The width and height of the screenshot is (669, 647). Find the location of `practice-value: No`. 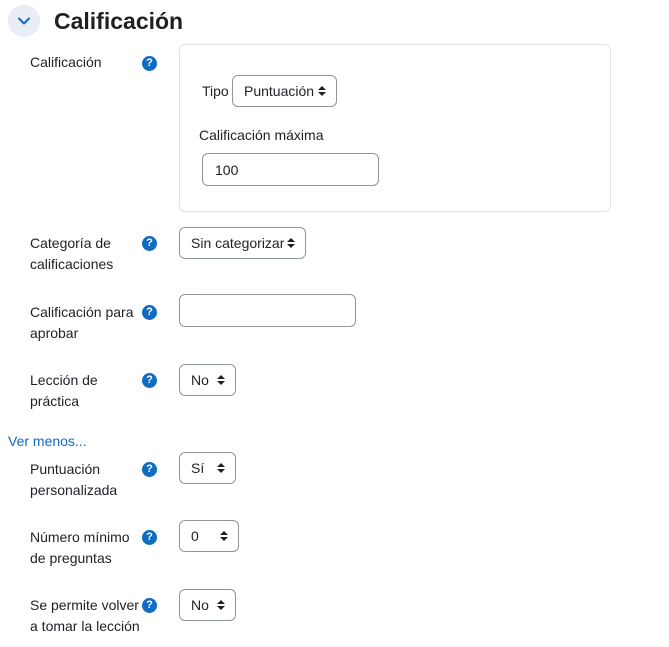

practice-value: No is located at coordinates (200, 380).